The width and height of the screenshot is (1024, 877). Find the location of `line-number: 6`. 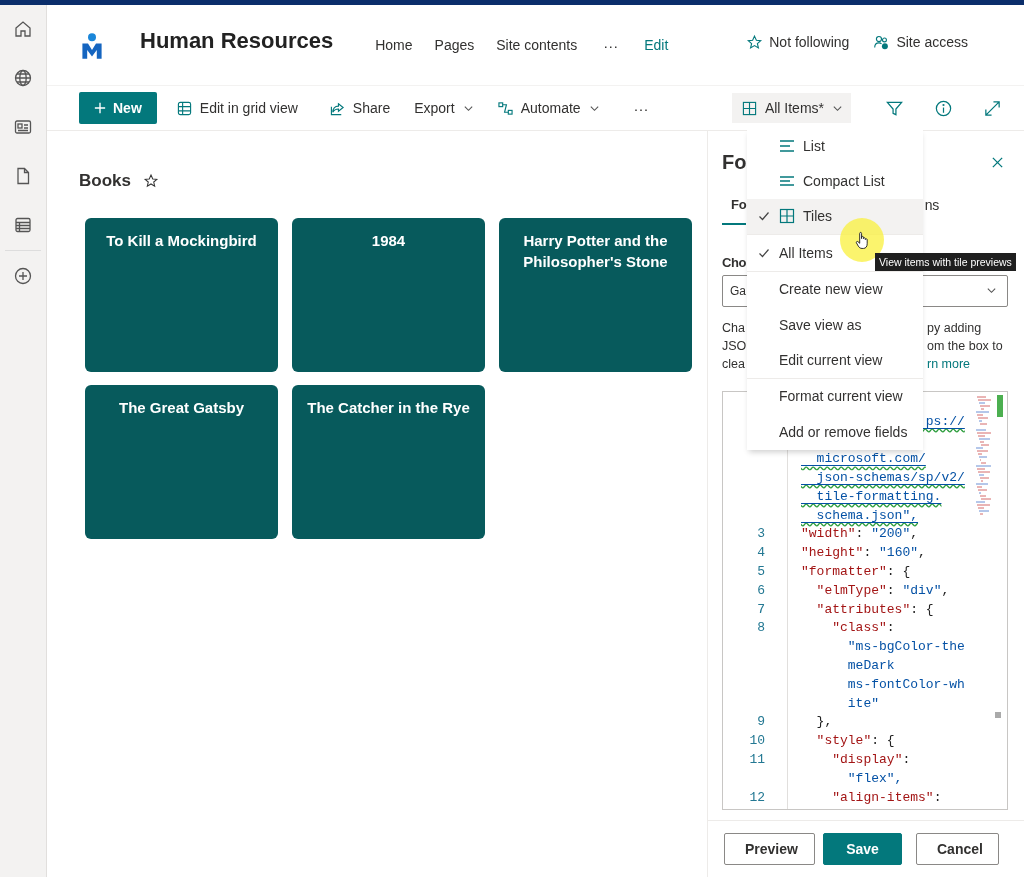

line-number: 6 is located at coordinates (761, 590).